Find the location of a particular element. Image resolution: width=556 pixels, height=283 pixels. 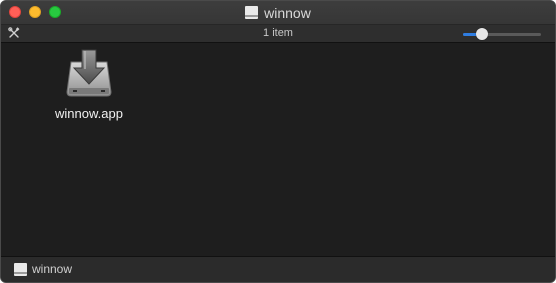

window-title: winnow is located at coordinates (287, 12).